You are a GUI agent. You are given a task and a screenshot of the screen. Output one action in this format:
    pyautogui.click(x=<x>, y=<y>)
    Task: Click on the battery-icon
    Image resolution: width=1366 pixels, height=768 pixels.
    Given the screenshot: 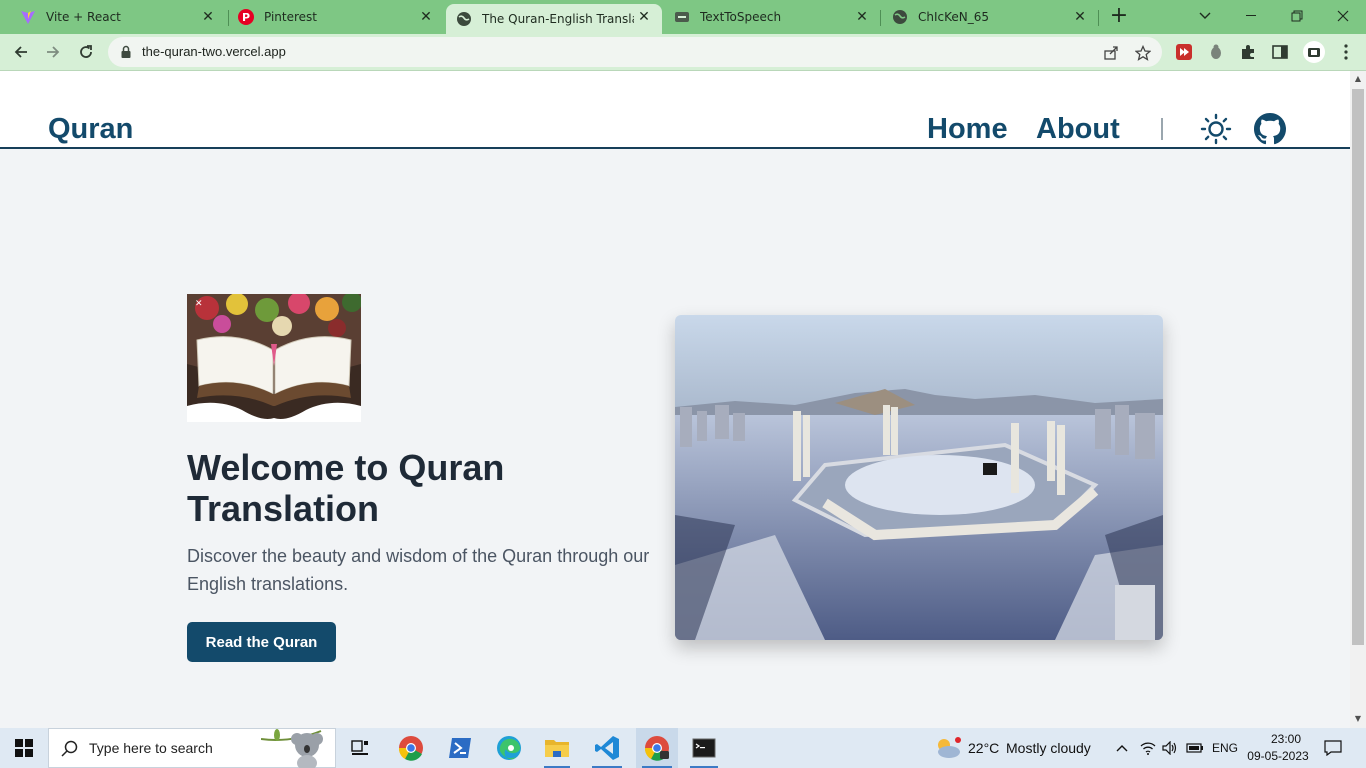 What is the action you would take?
    pyautogui.click(x=1195, y=748)
    